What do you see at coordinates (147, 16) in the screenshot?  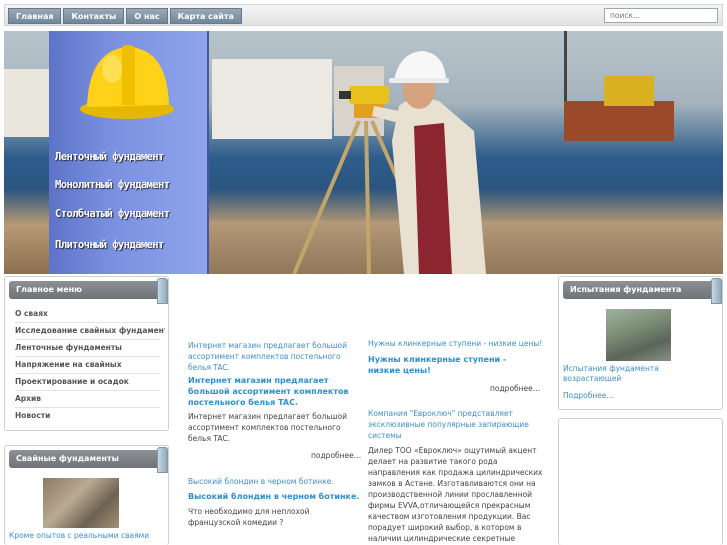 I see `nav-about: О нас` at bounding box center [147, 16].